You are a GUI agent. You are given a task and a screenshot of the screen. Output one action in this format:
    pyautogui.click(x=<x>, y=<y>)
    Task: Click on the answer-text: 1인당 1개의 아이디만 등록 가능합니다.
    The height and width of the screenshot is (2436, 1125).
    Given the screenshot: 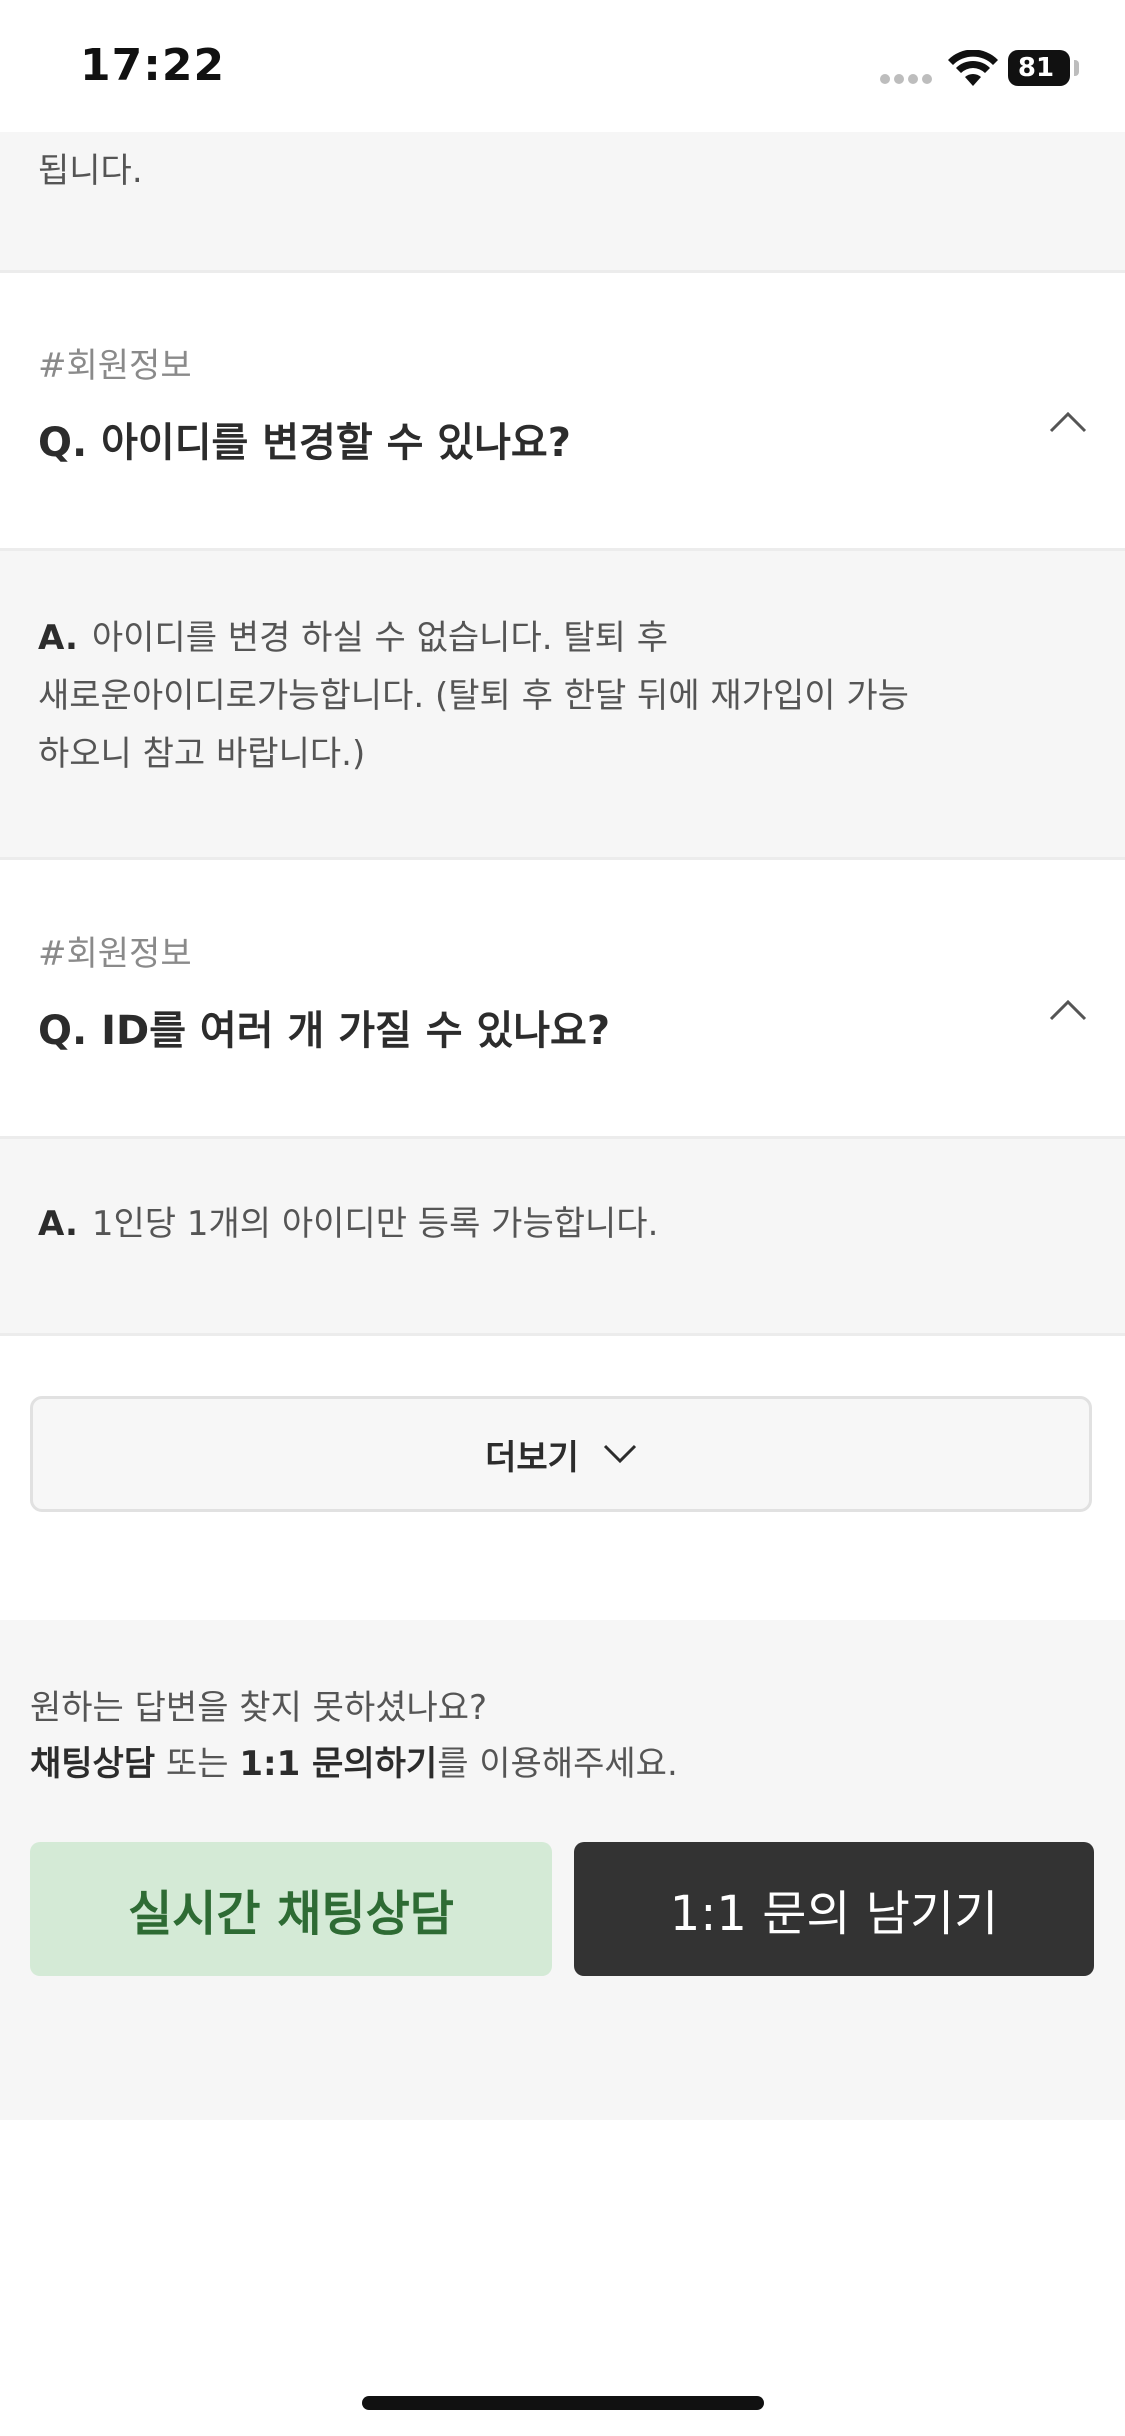 What is the action you would take?
    pyautogui.click(x=375, y=1224)
    